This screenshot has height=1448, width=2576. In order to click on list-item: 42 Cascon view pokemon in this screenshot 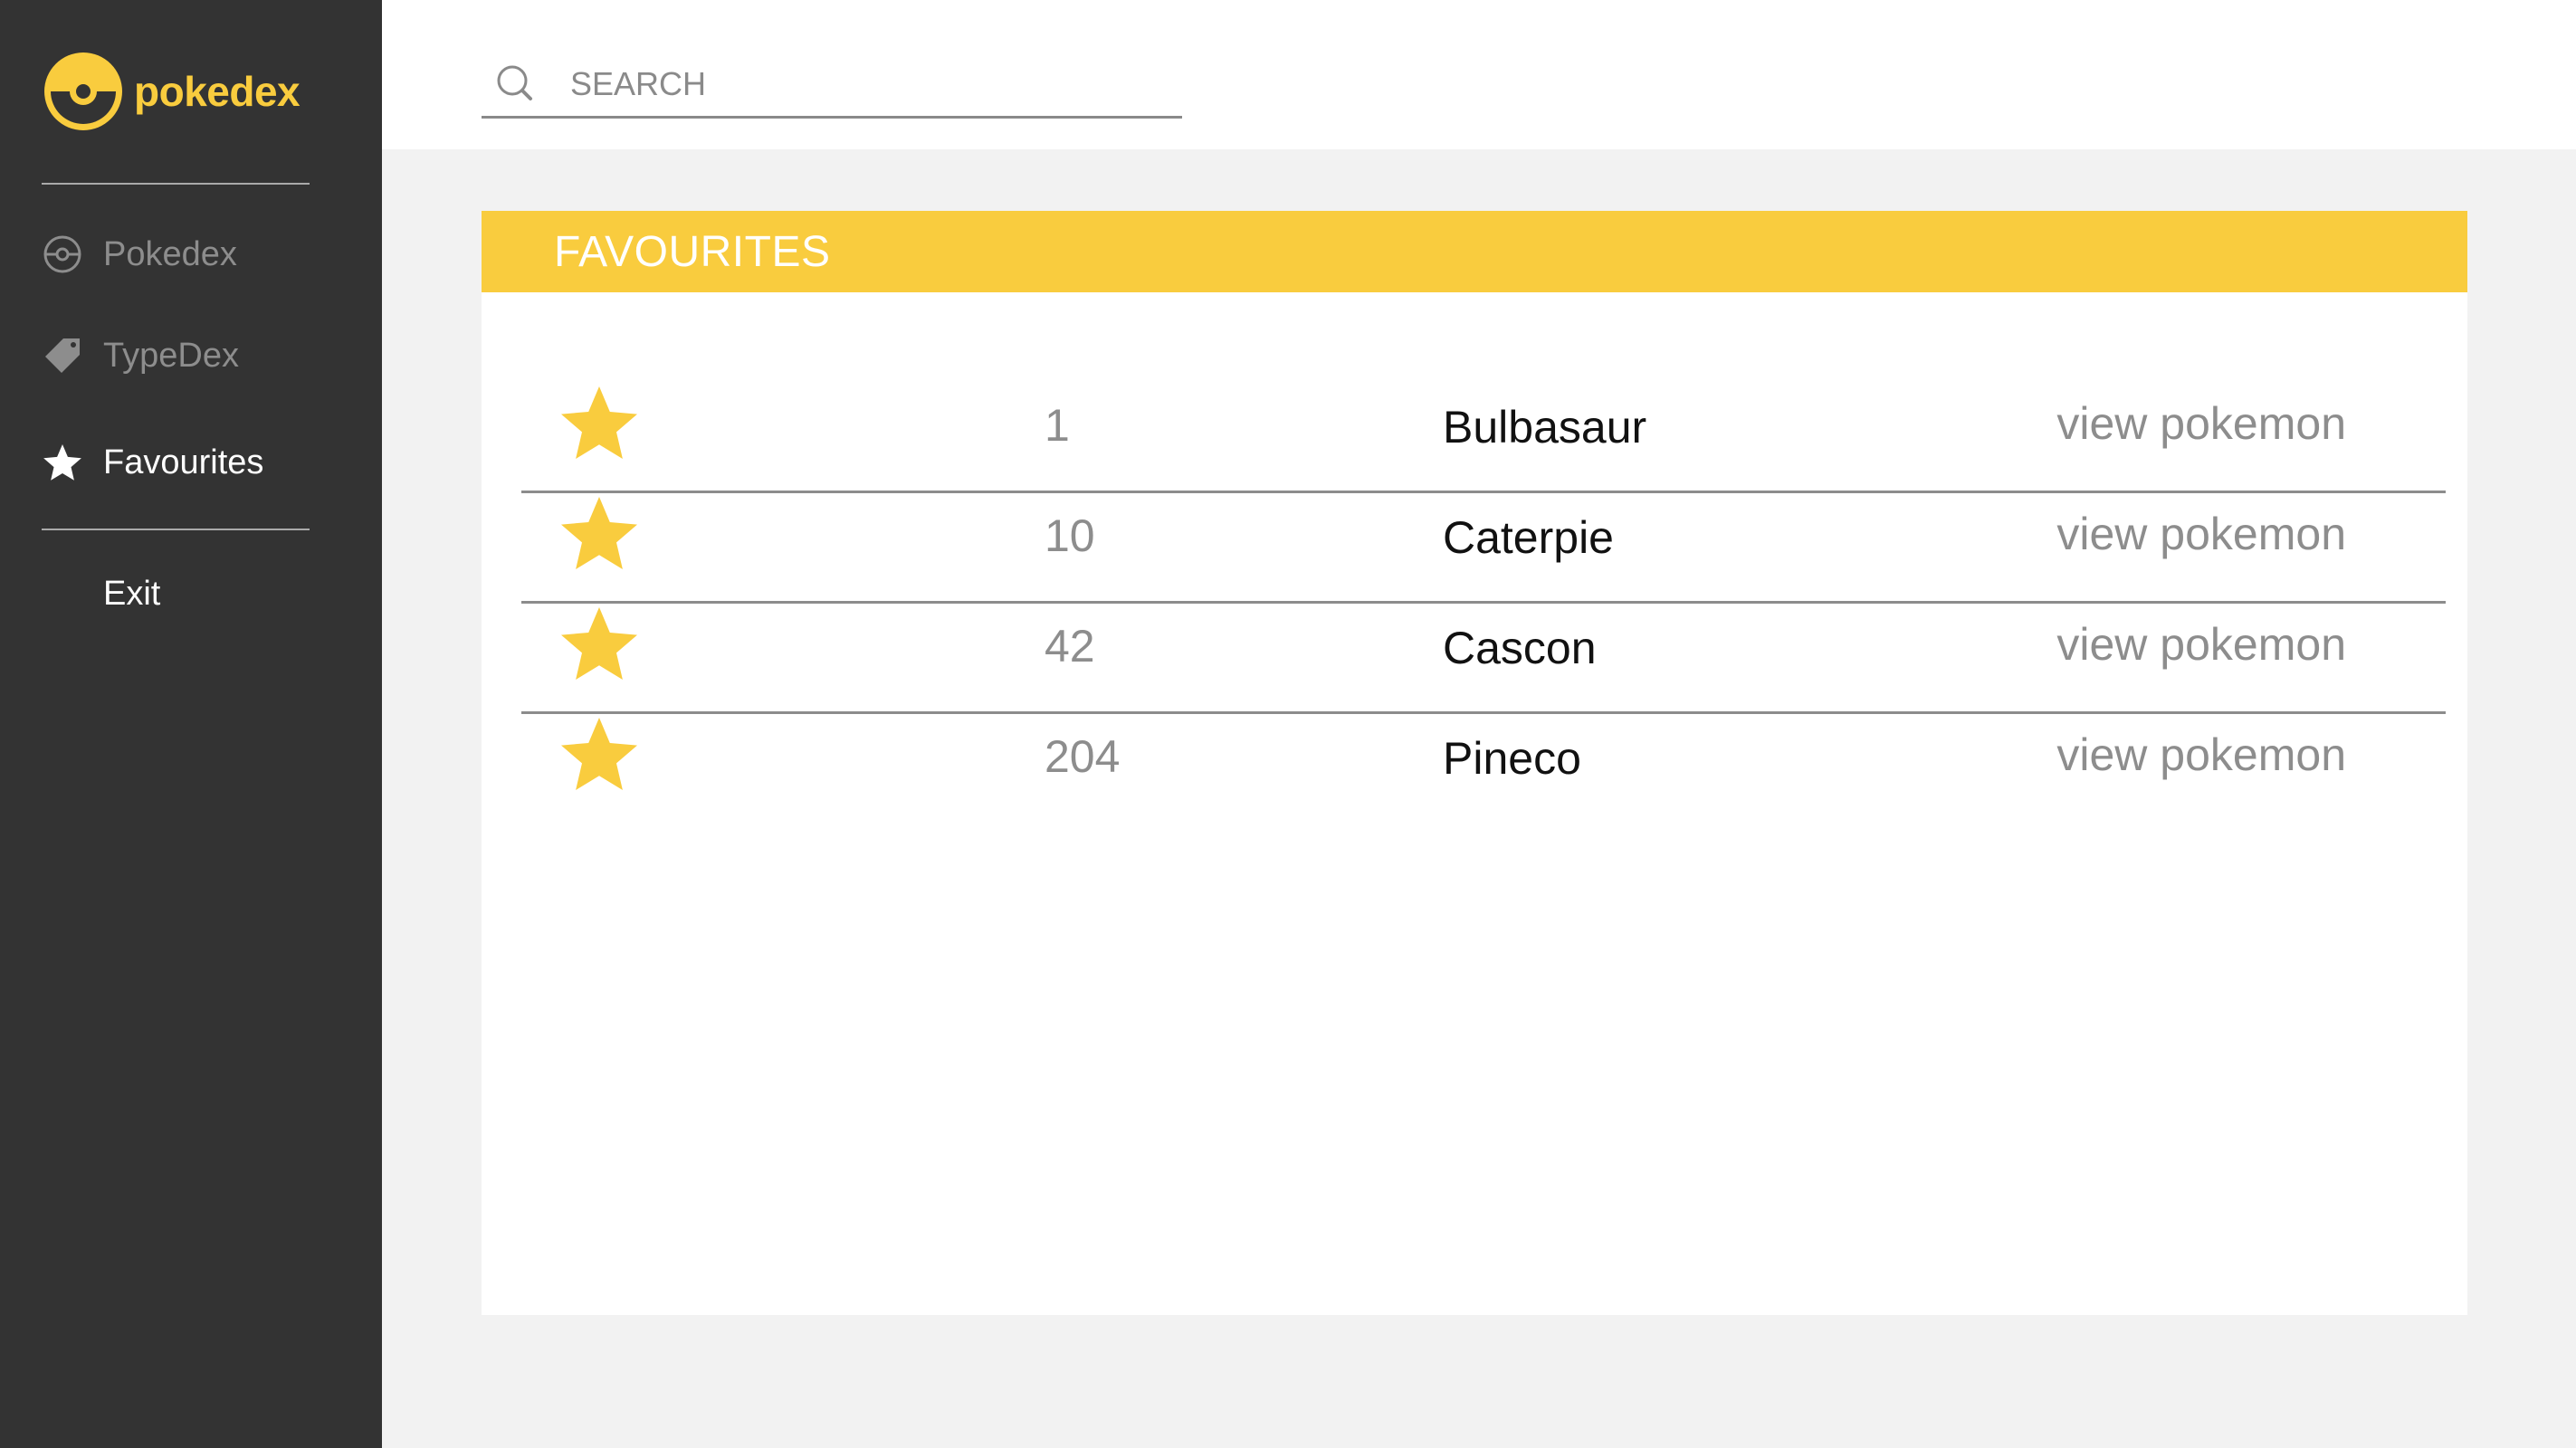, I will do `click(1483, 659)`.